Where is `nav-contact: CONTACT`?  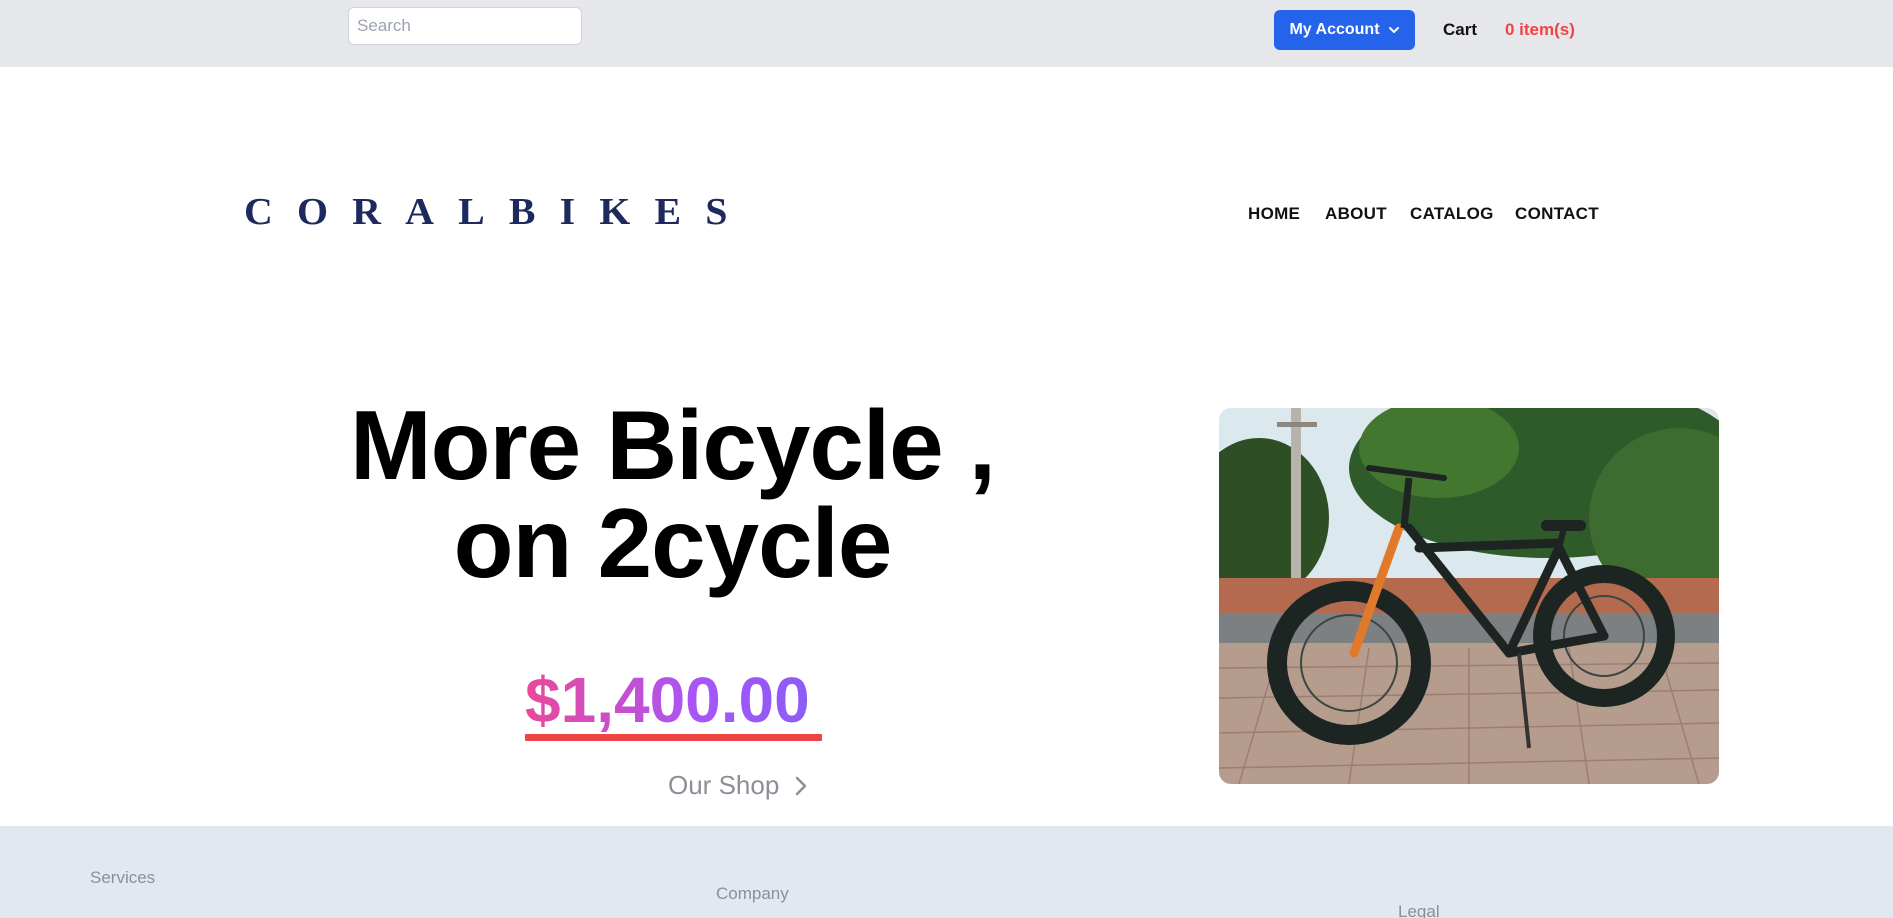 nav-contact: CONTACT is located at coordinates (1557, 214).